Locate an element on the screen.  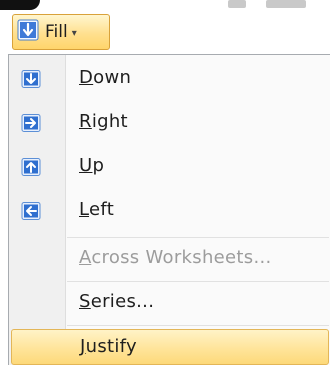
arrow-up-icon is located at coordinates (31, 167).